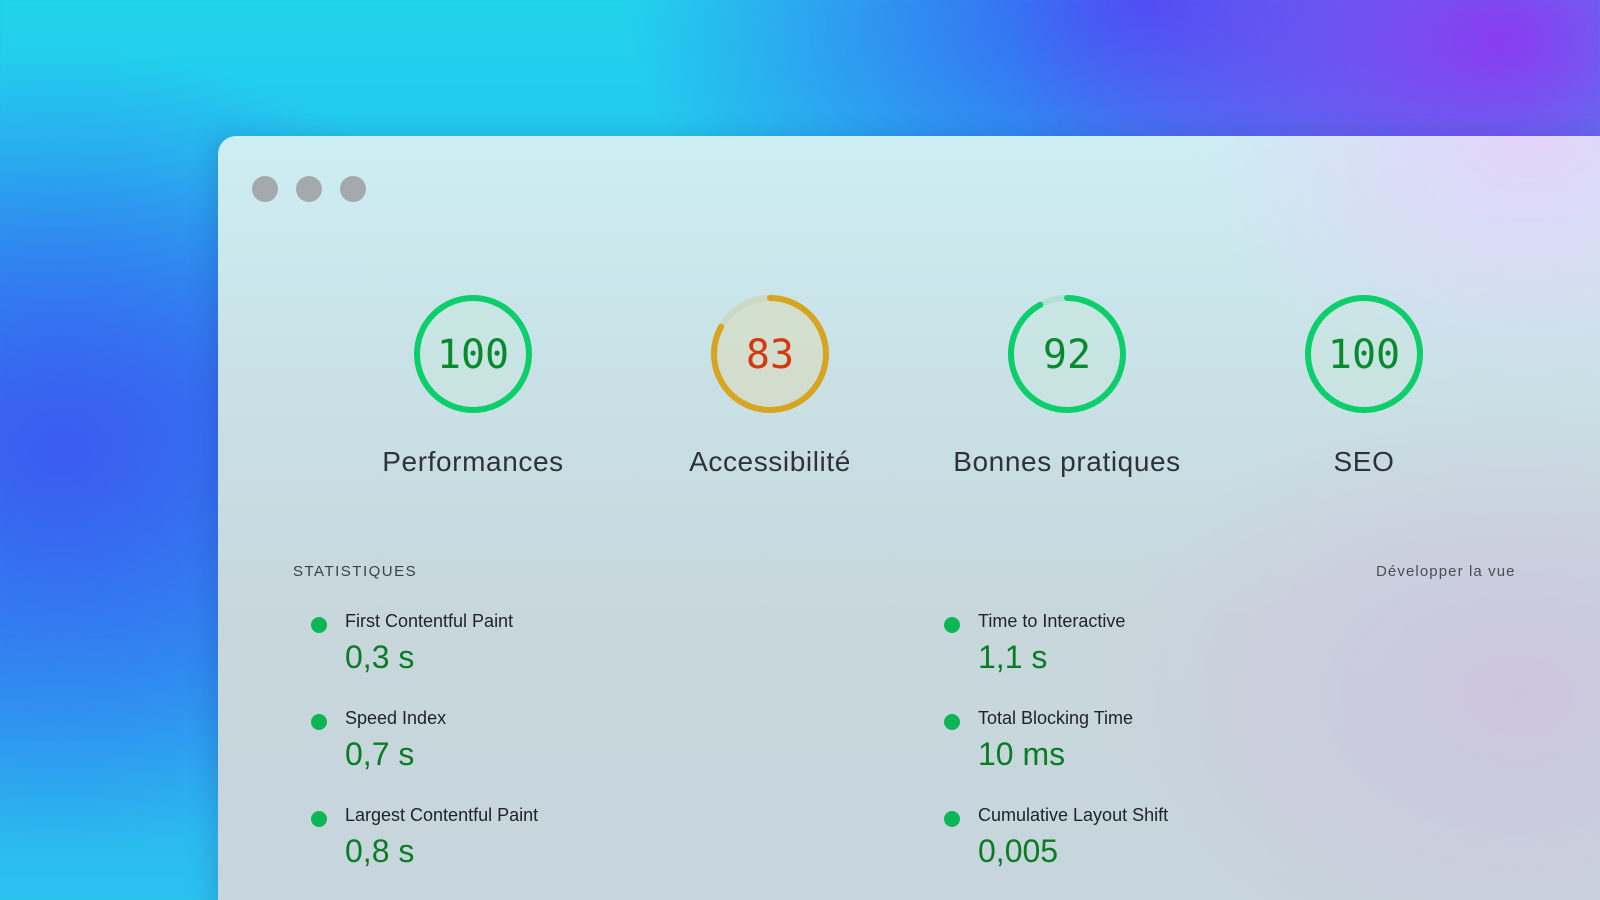  What do you see at coordinates (380, 851) in the screenshot?
I see `metric-value: 0,8 s` at bounding box center [380, 851].